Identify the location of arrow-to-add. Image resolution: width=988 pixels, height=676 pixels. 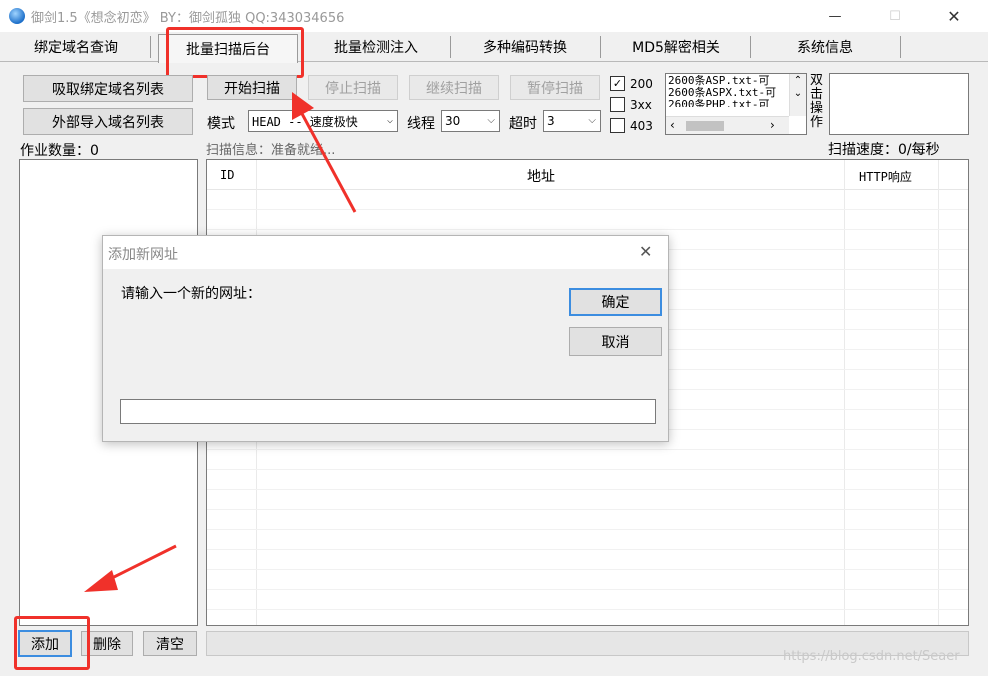
(140, 564).